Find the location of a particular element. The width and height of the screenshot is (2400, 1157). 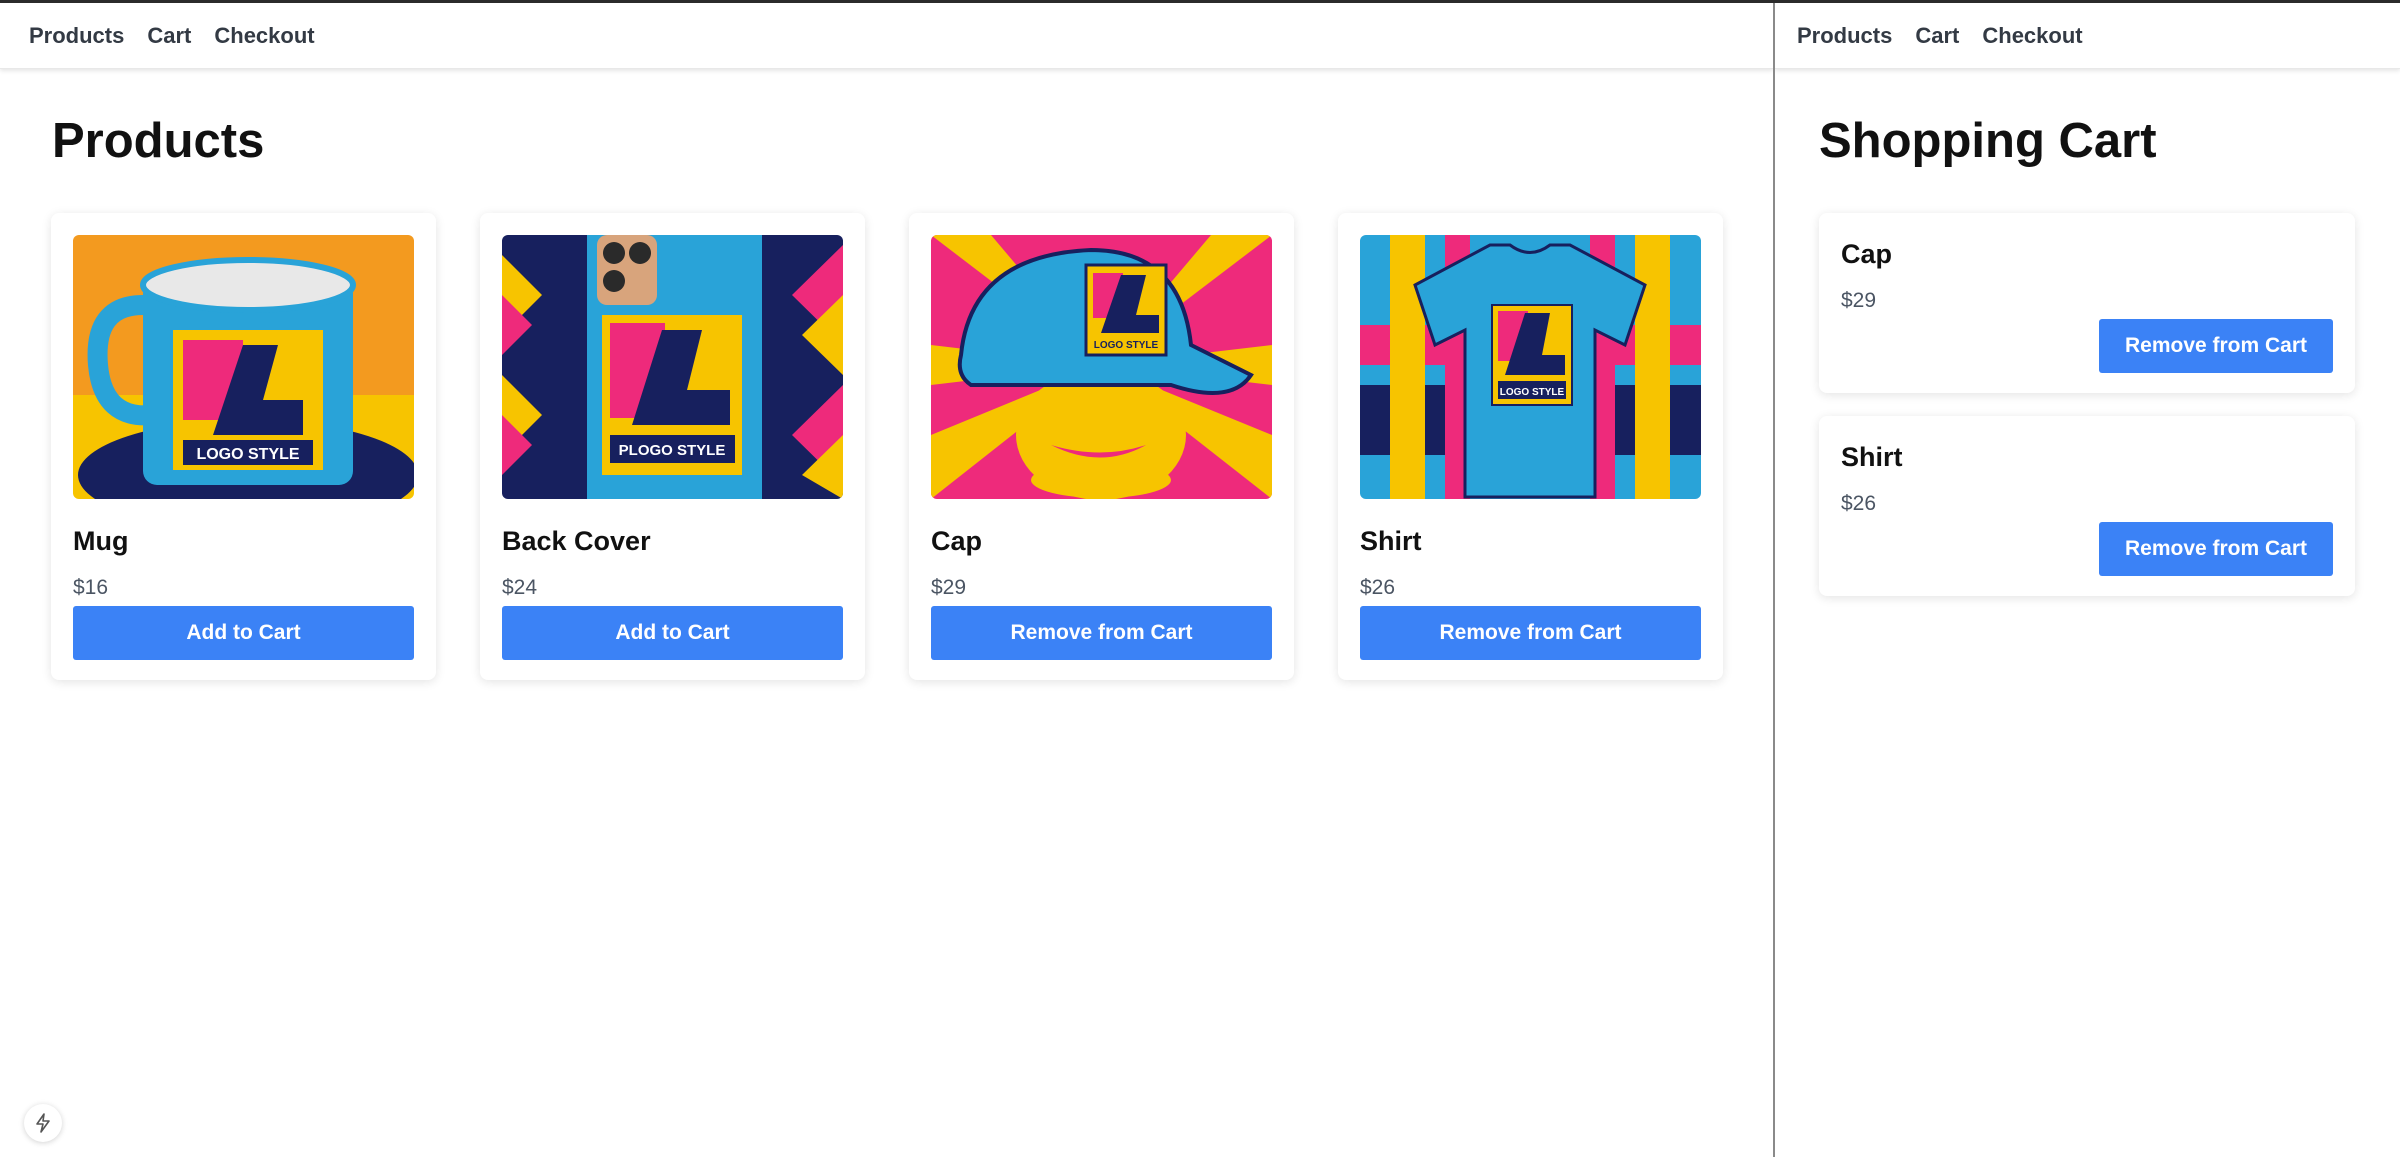

product-price: $29 is located at coordinates (949, 587).